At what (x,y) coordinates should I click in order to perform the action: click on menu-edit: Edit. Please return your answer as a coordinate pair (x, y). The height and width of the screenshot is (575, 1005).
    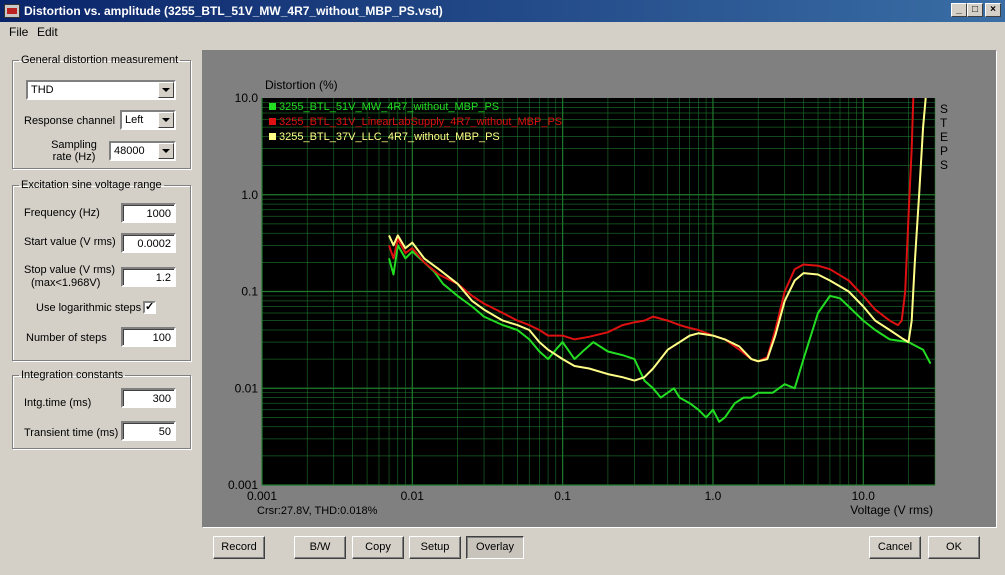
    Looking at the image, I should click on (47, 32).